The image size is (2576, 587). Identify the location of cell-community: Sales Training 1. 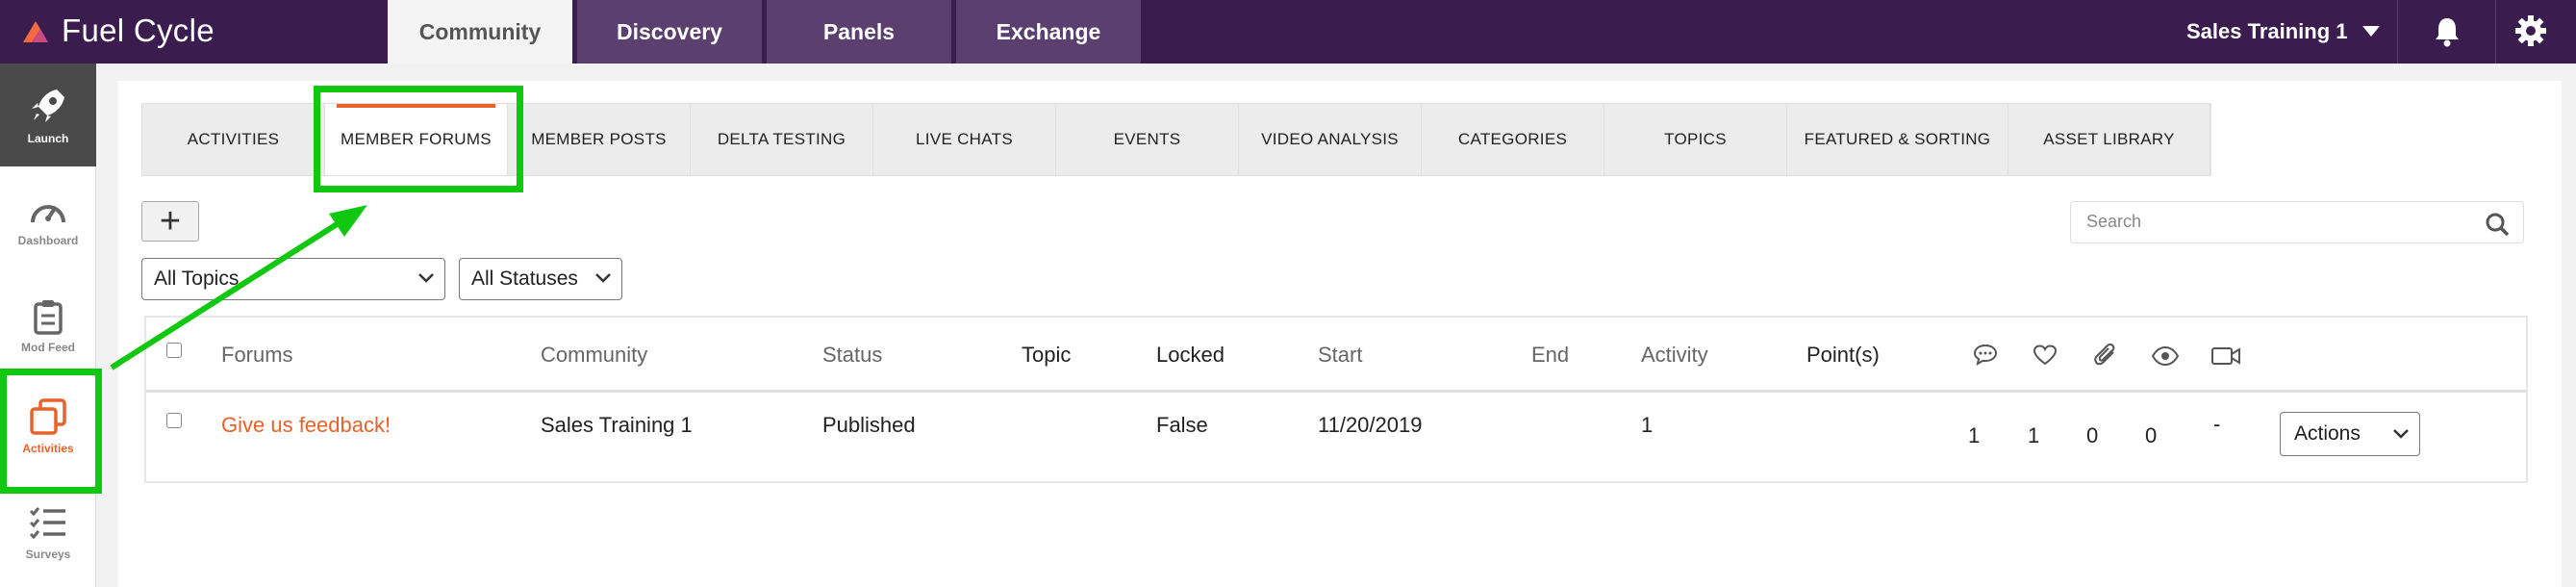
(617, 425).